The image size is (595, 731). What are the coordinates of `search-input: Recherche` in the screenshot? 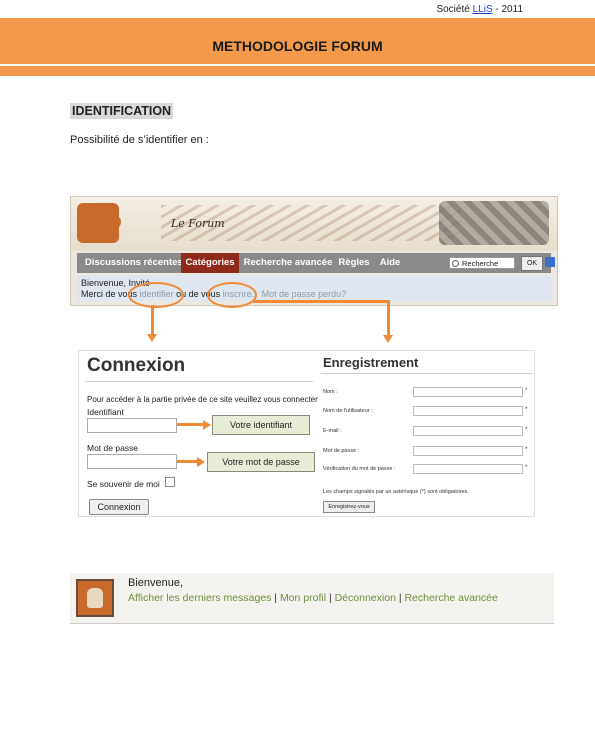 It's located at (482, 263).